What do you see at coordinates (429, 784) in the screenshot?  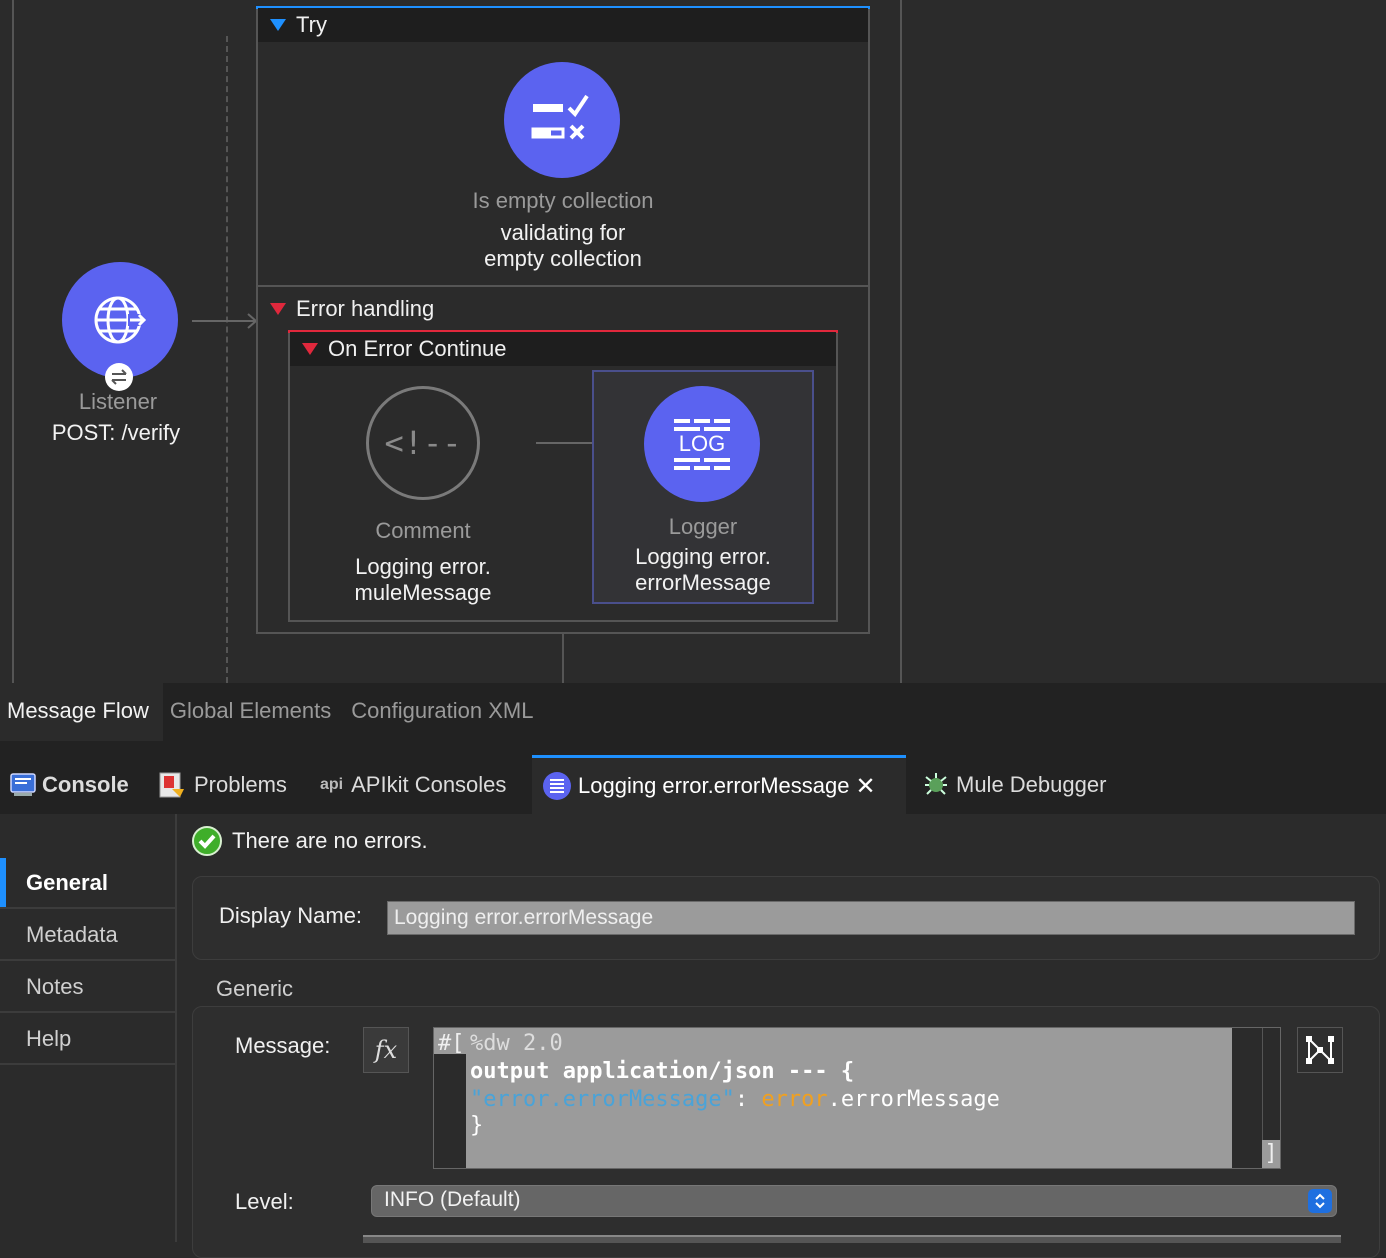 I see `tab-apikit-label: APIkit Consoles` at bounding box center [429, 784].